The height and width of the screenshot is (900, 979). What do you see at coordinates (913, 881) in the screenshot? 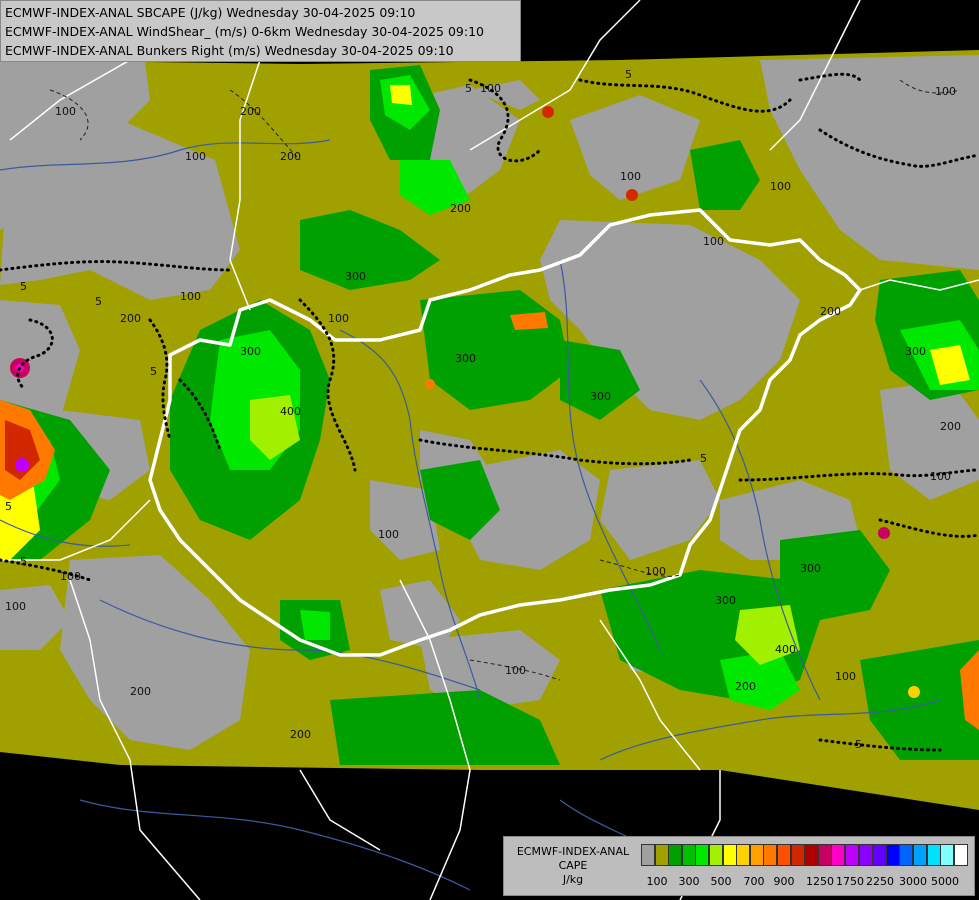
I see `legend-tick-label: 3000` at bounding box center [913, 881].